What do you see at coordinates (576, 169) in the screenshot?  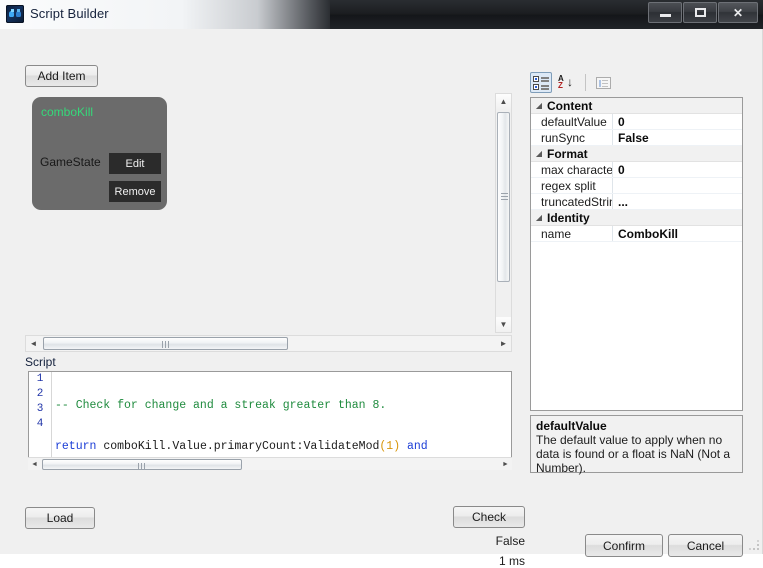 I see `property-name: max characters` at bounding box center [576, 169].